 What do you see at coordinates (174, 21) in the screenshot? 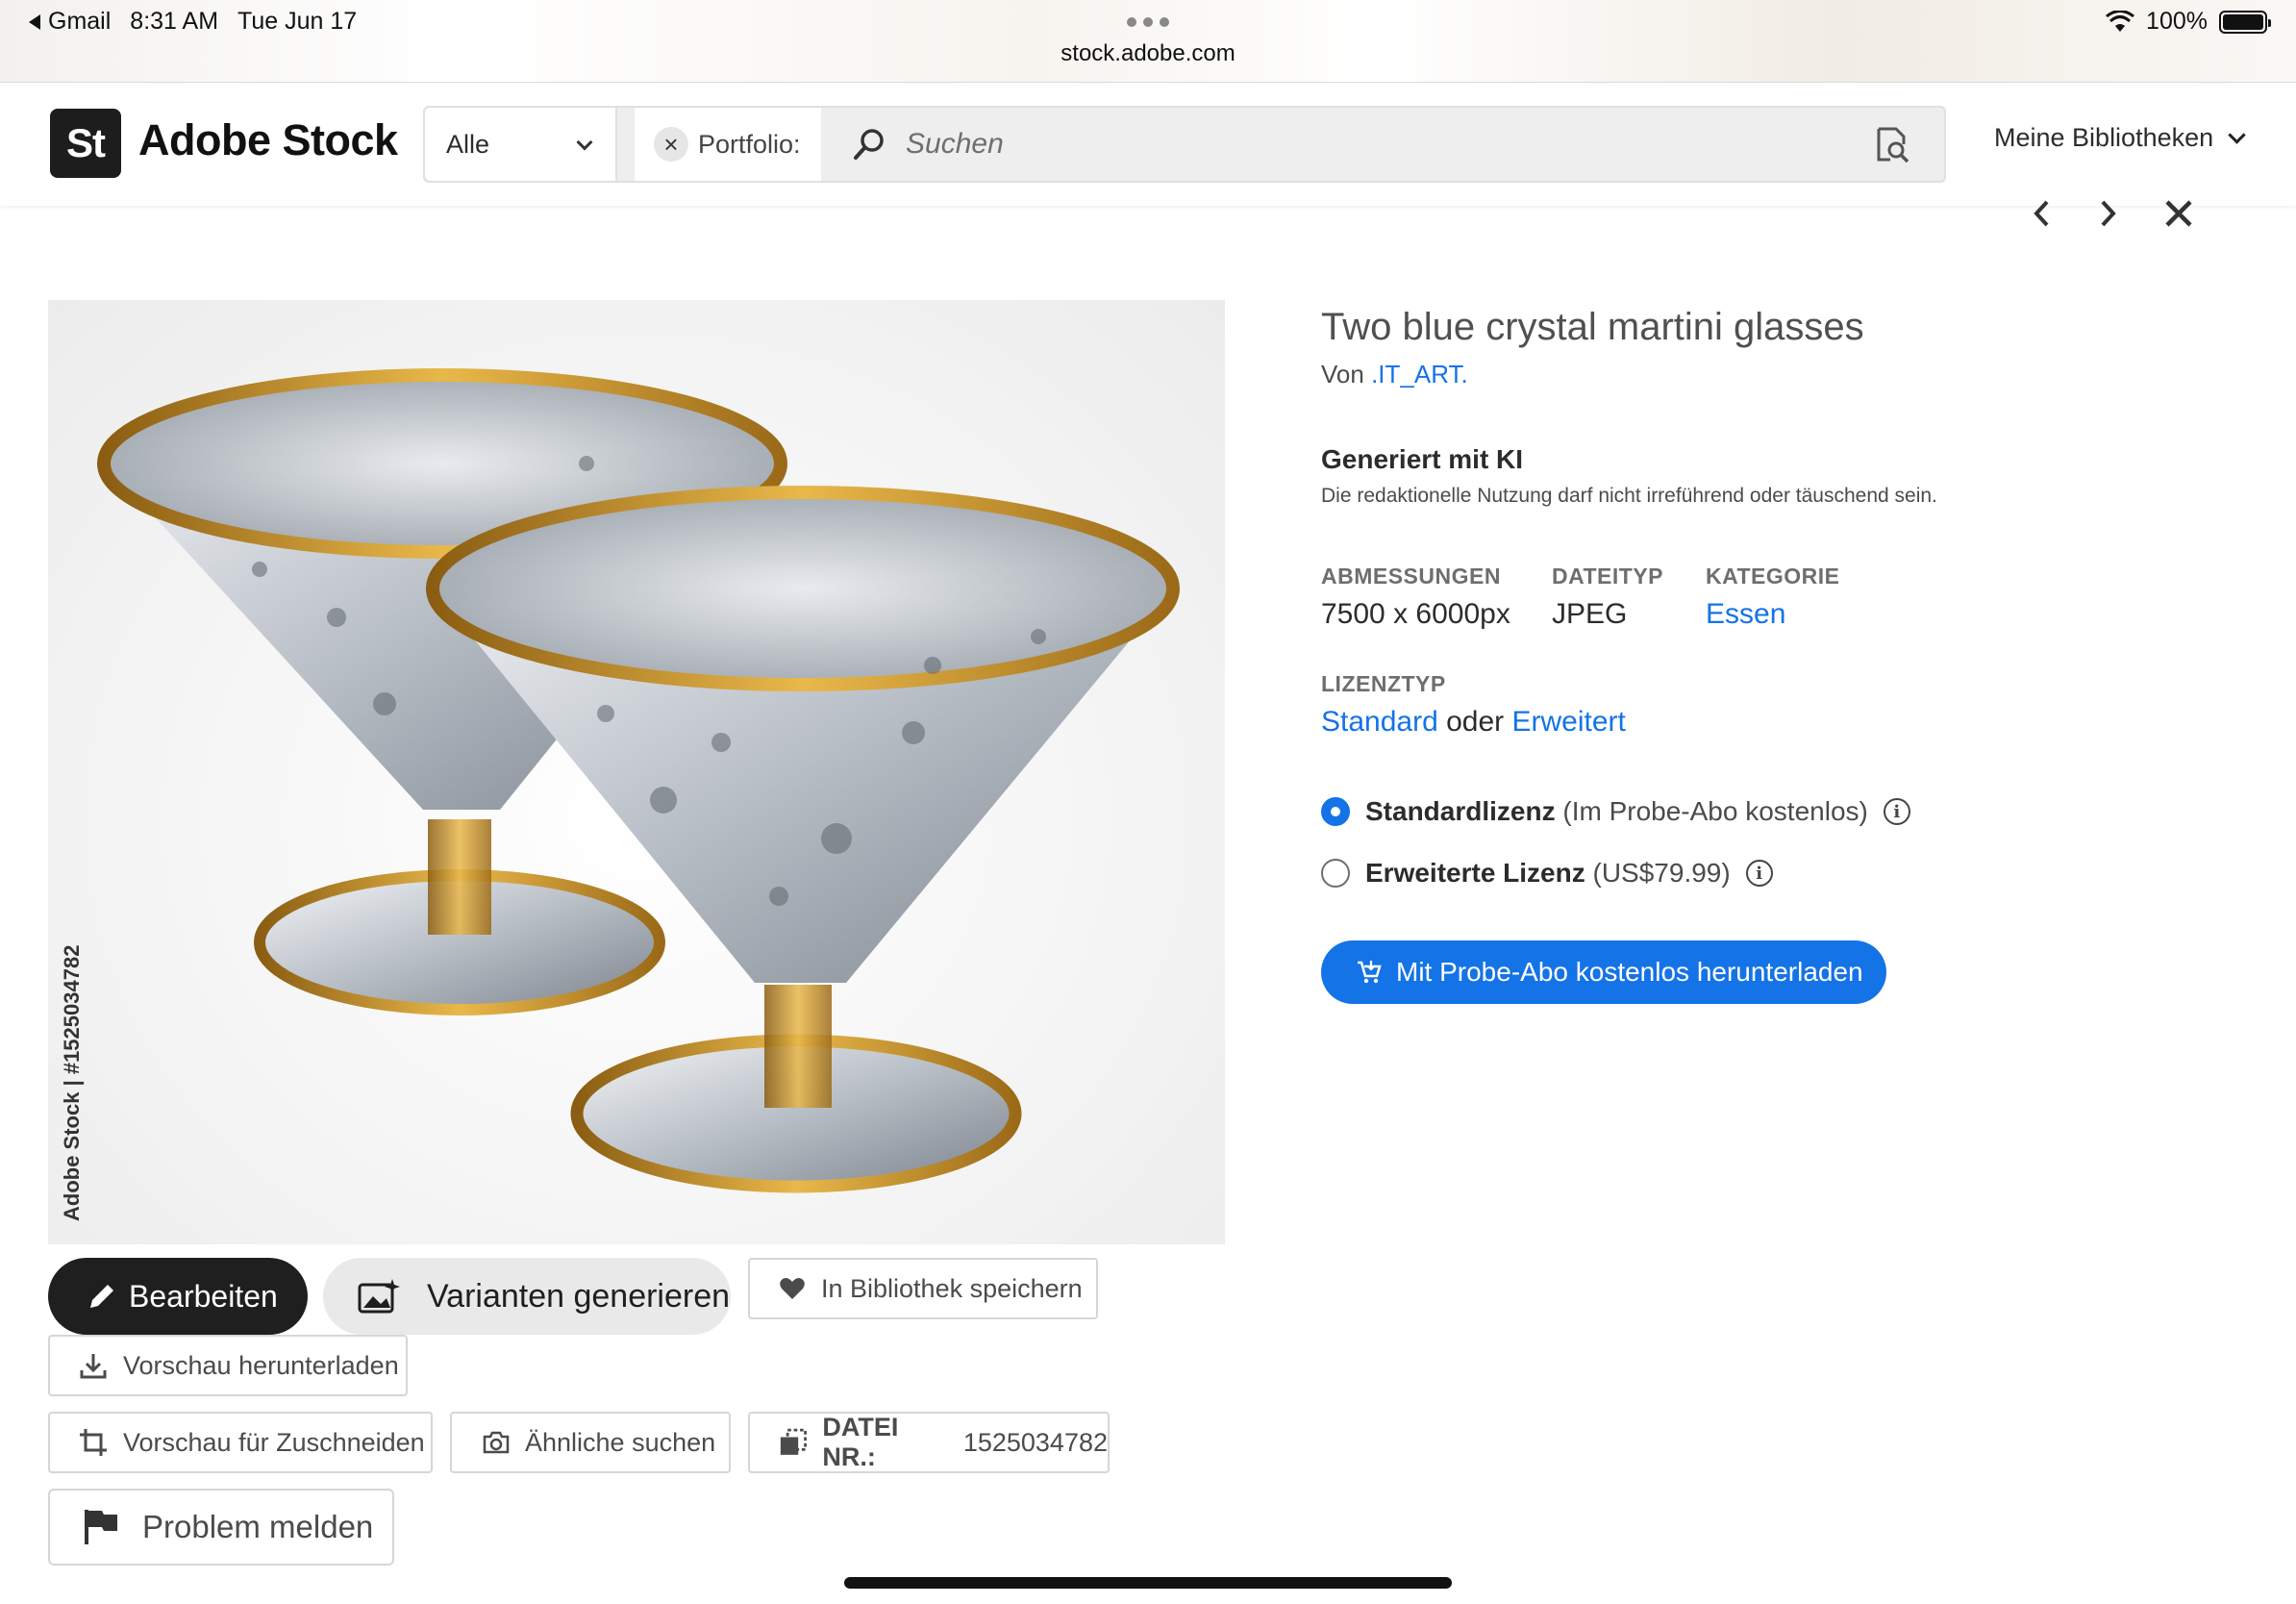
I see `status-time: 8:31 AM` at bounding box center [174, 21].